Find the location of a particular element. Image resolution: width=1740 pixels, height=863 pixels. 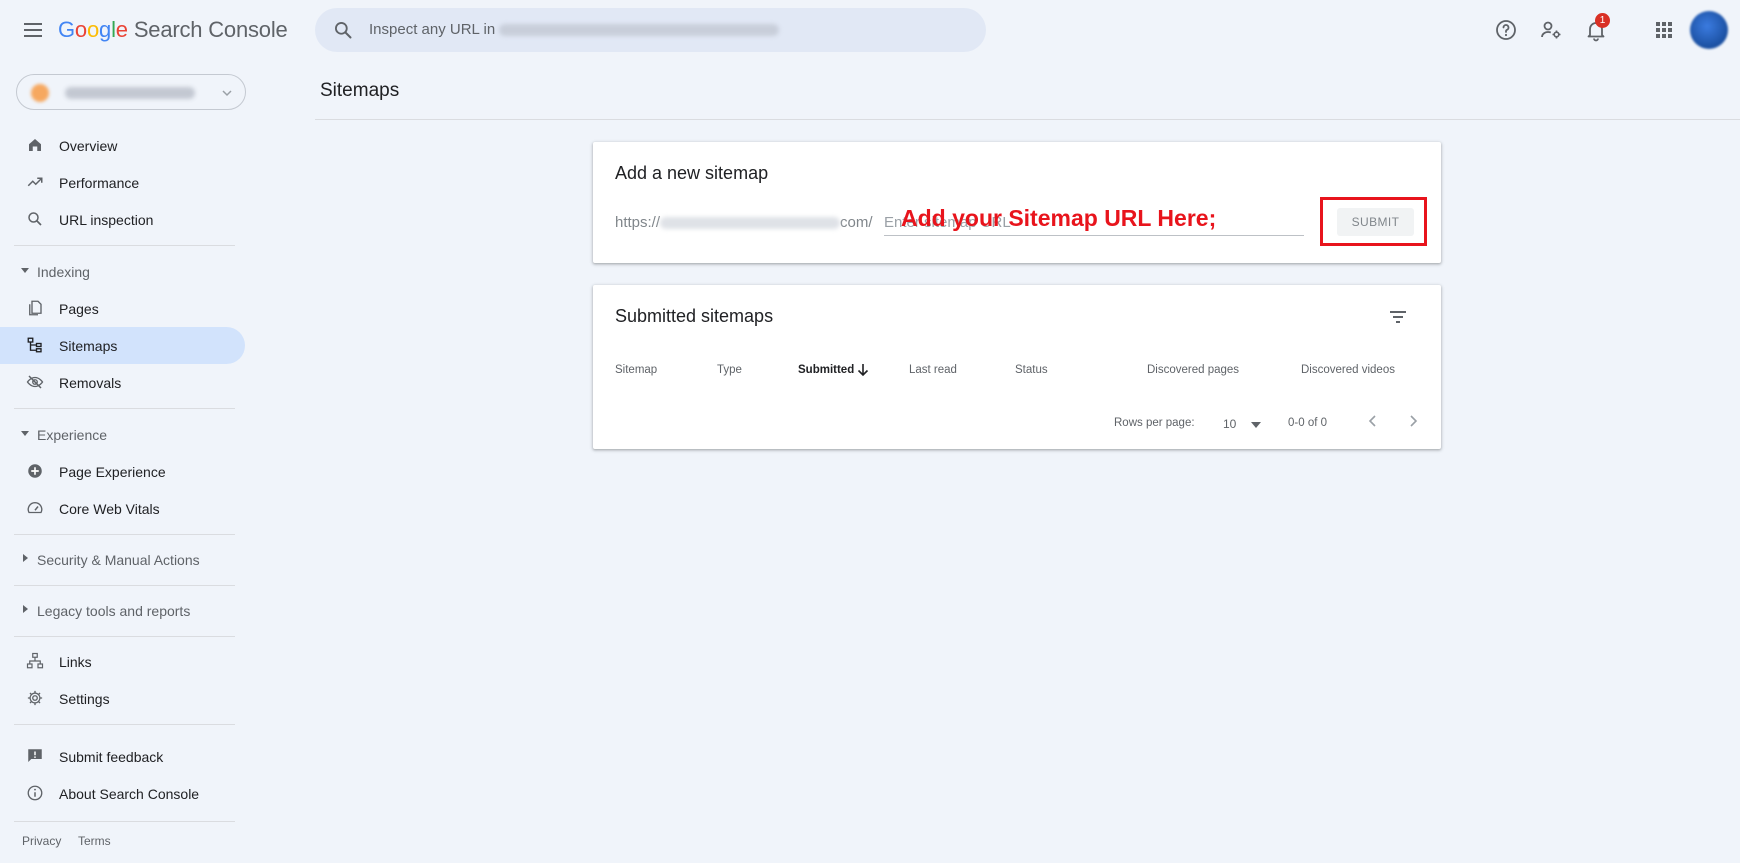

pagination-range: 0-0 of 0 is located at coordinates (1307, 423).